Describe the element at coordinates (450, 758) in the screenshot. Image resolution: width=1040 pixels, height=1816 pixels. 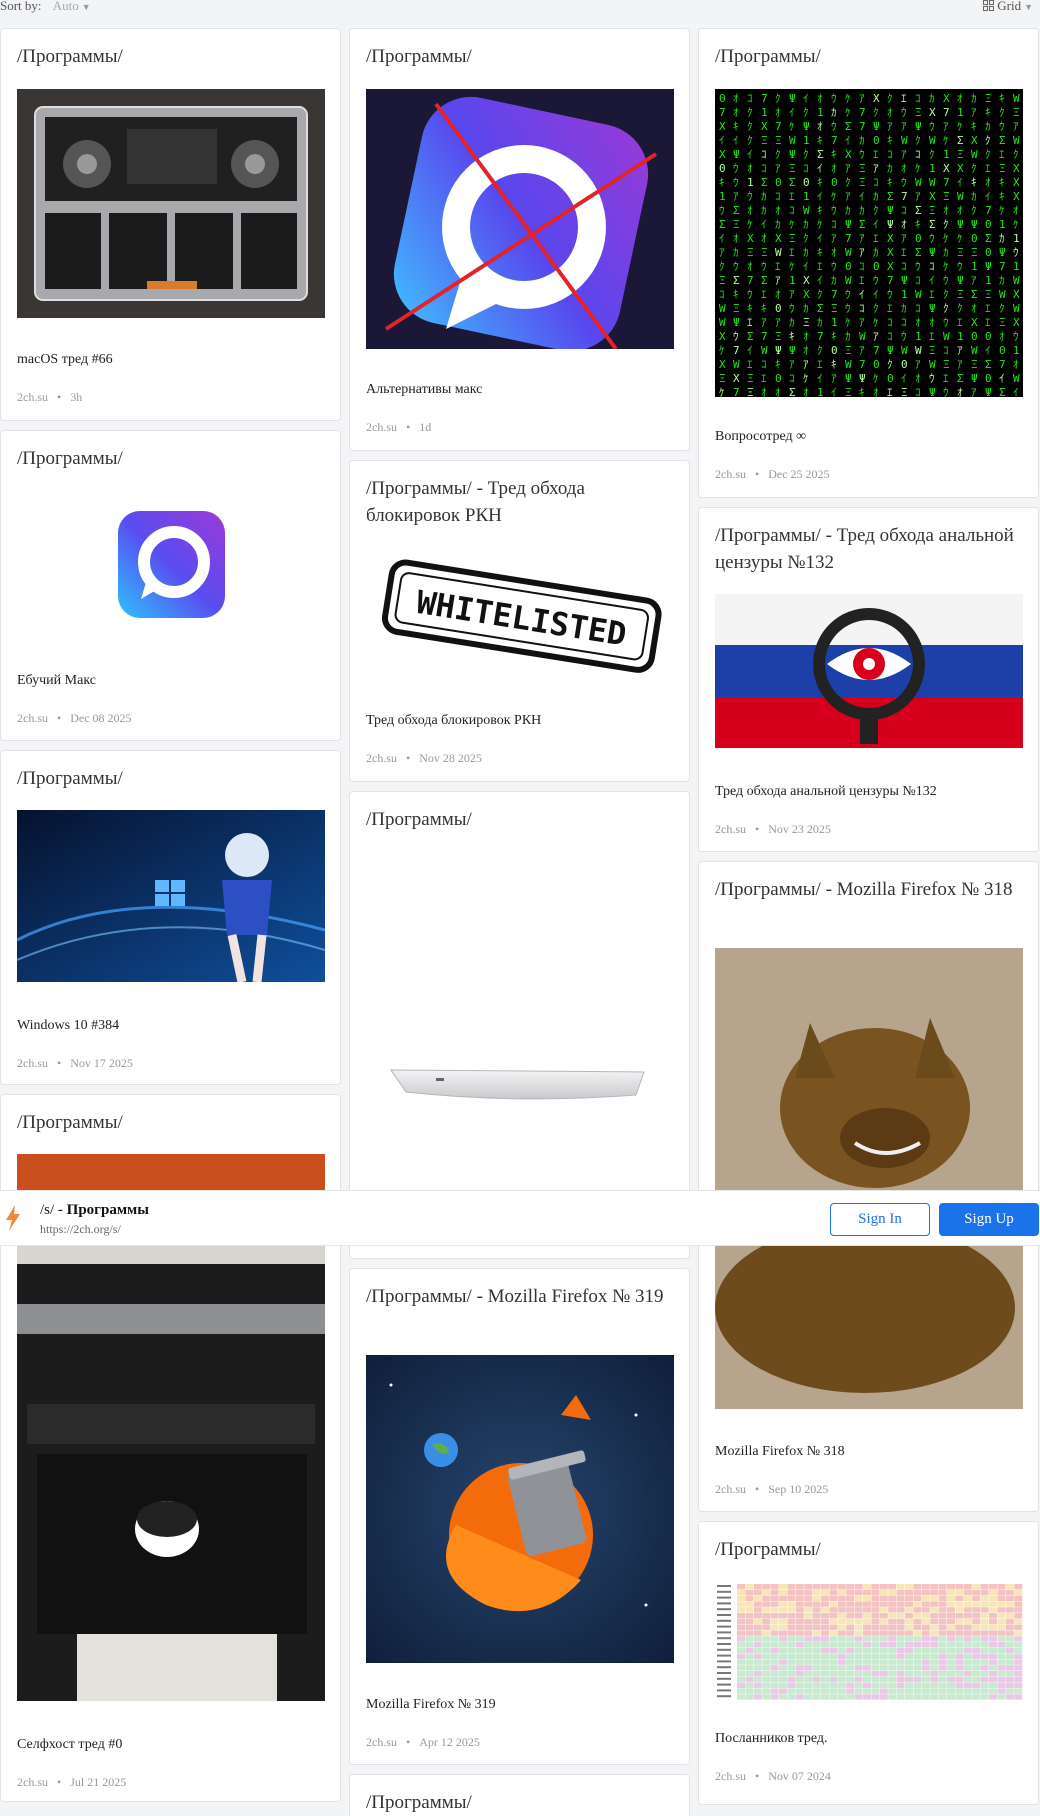
I see `timestamp: Nov 28 2025` at that location.